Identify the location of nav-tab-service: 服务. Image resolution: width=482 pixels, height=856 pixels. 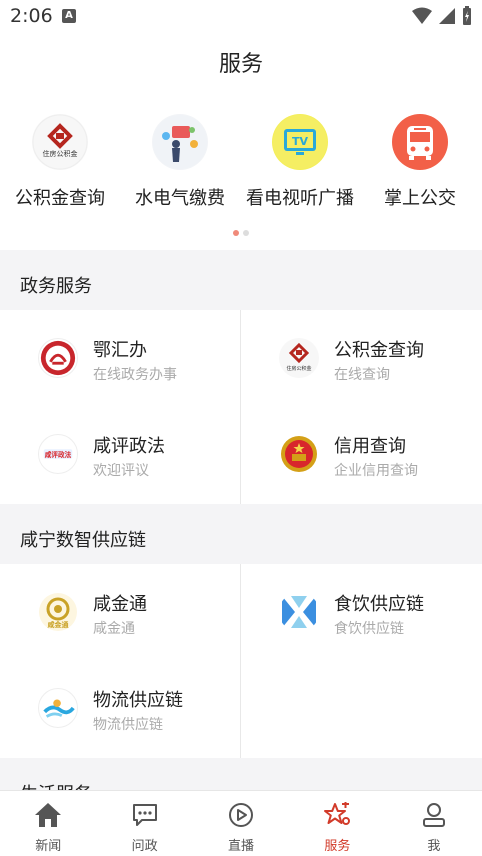
(337, 823).